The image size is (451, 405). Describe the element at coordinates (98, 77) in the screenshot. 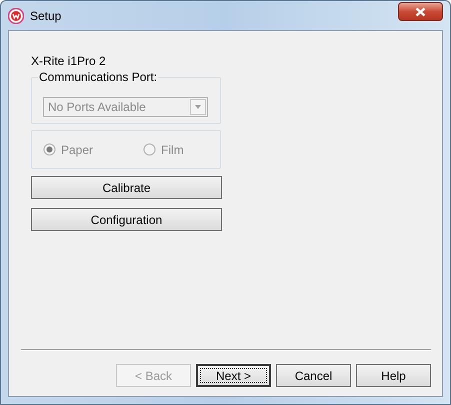

I see `group-label: Communications Port:` at that location.